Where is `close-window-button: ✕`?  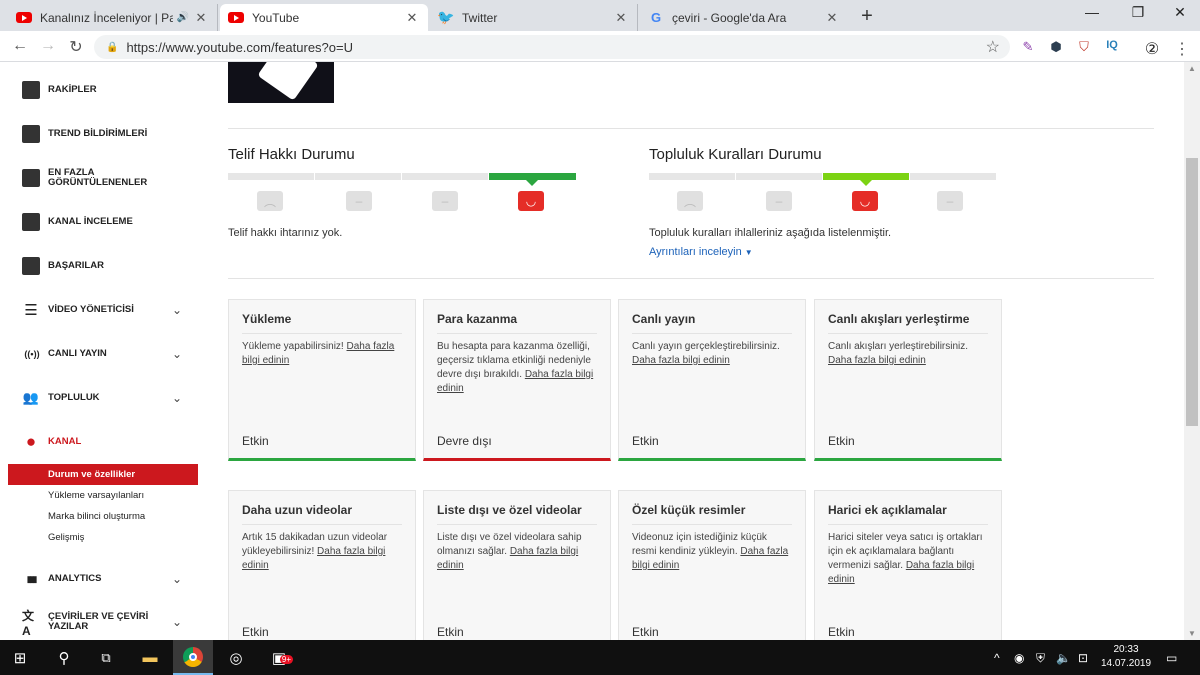 close-window-button: ✕ is located at coordinates (1180, 12).